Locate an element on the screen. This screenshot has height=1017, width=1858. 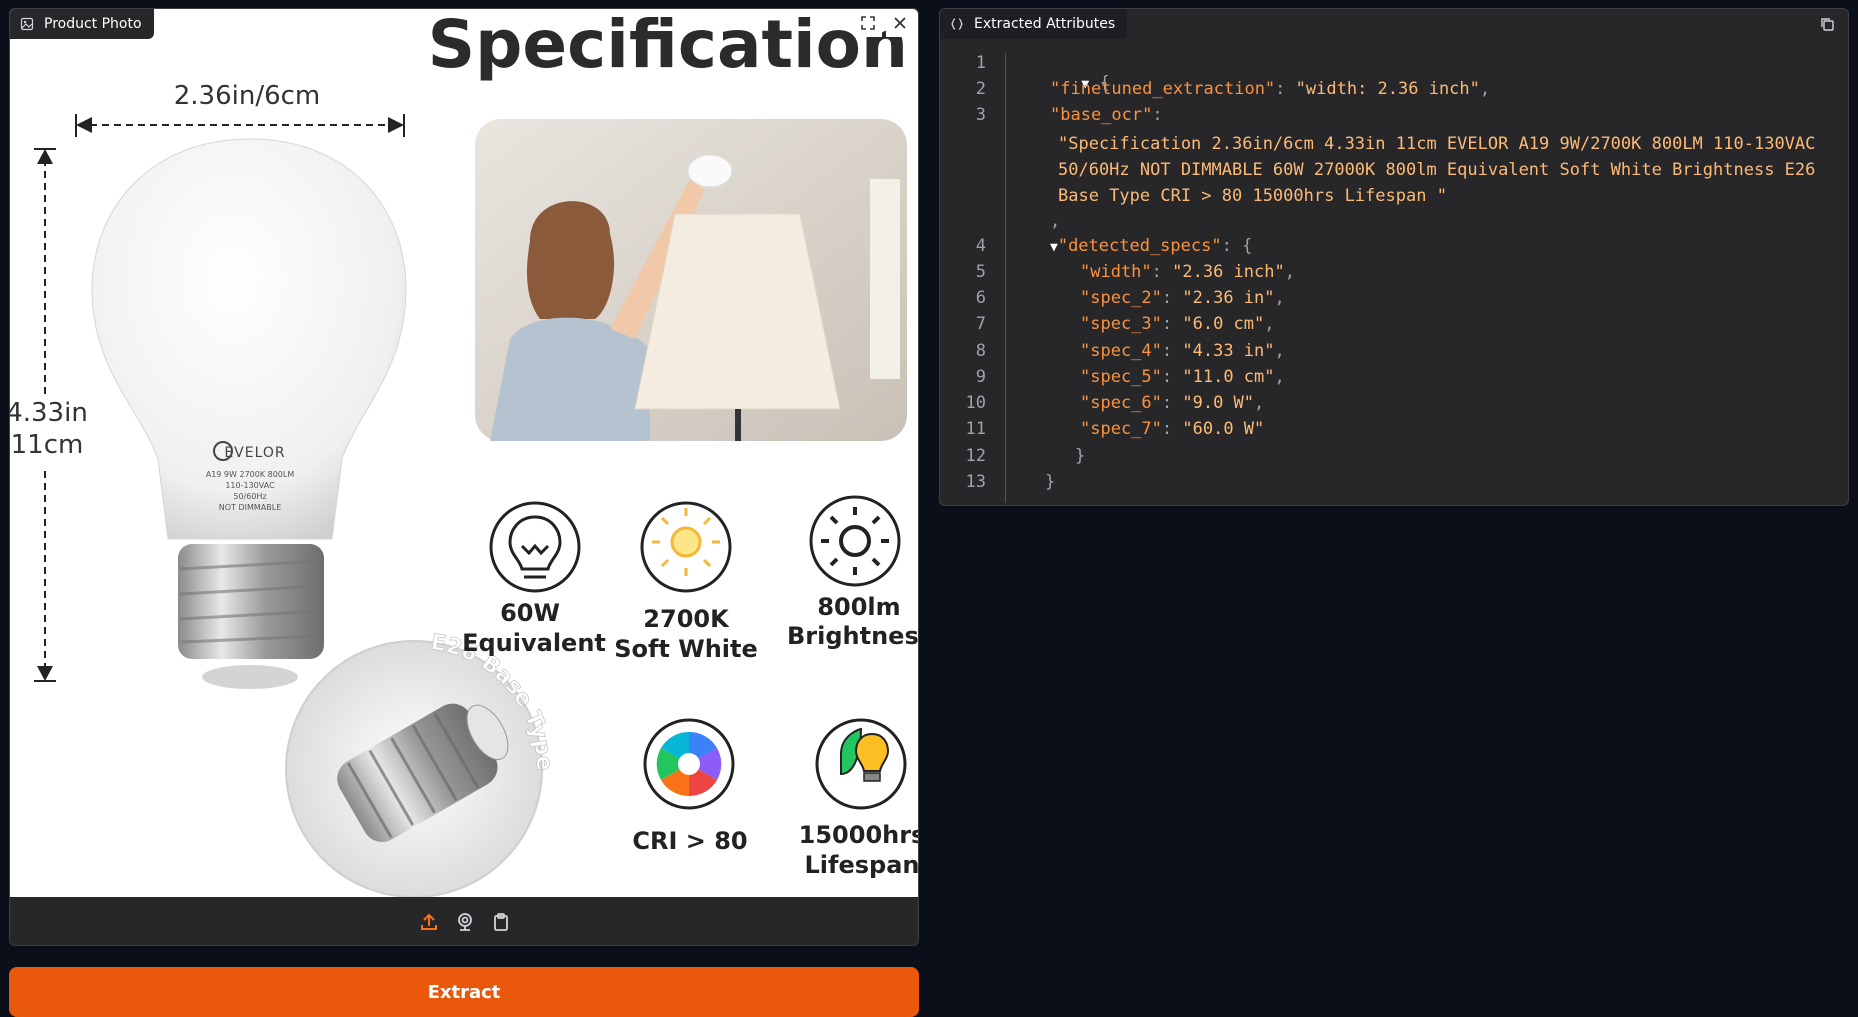
json-line-detected: ▼"detected_specs": { is located at coordinates (1151, 246).